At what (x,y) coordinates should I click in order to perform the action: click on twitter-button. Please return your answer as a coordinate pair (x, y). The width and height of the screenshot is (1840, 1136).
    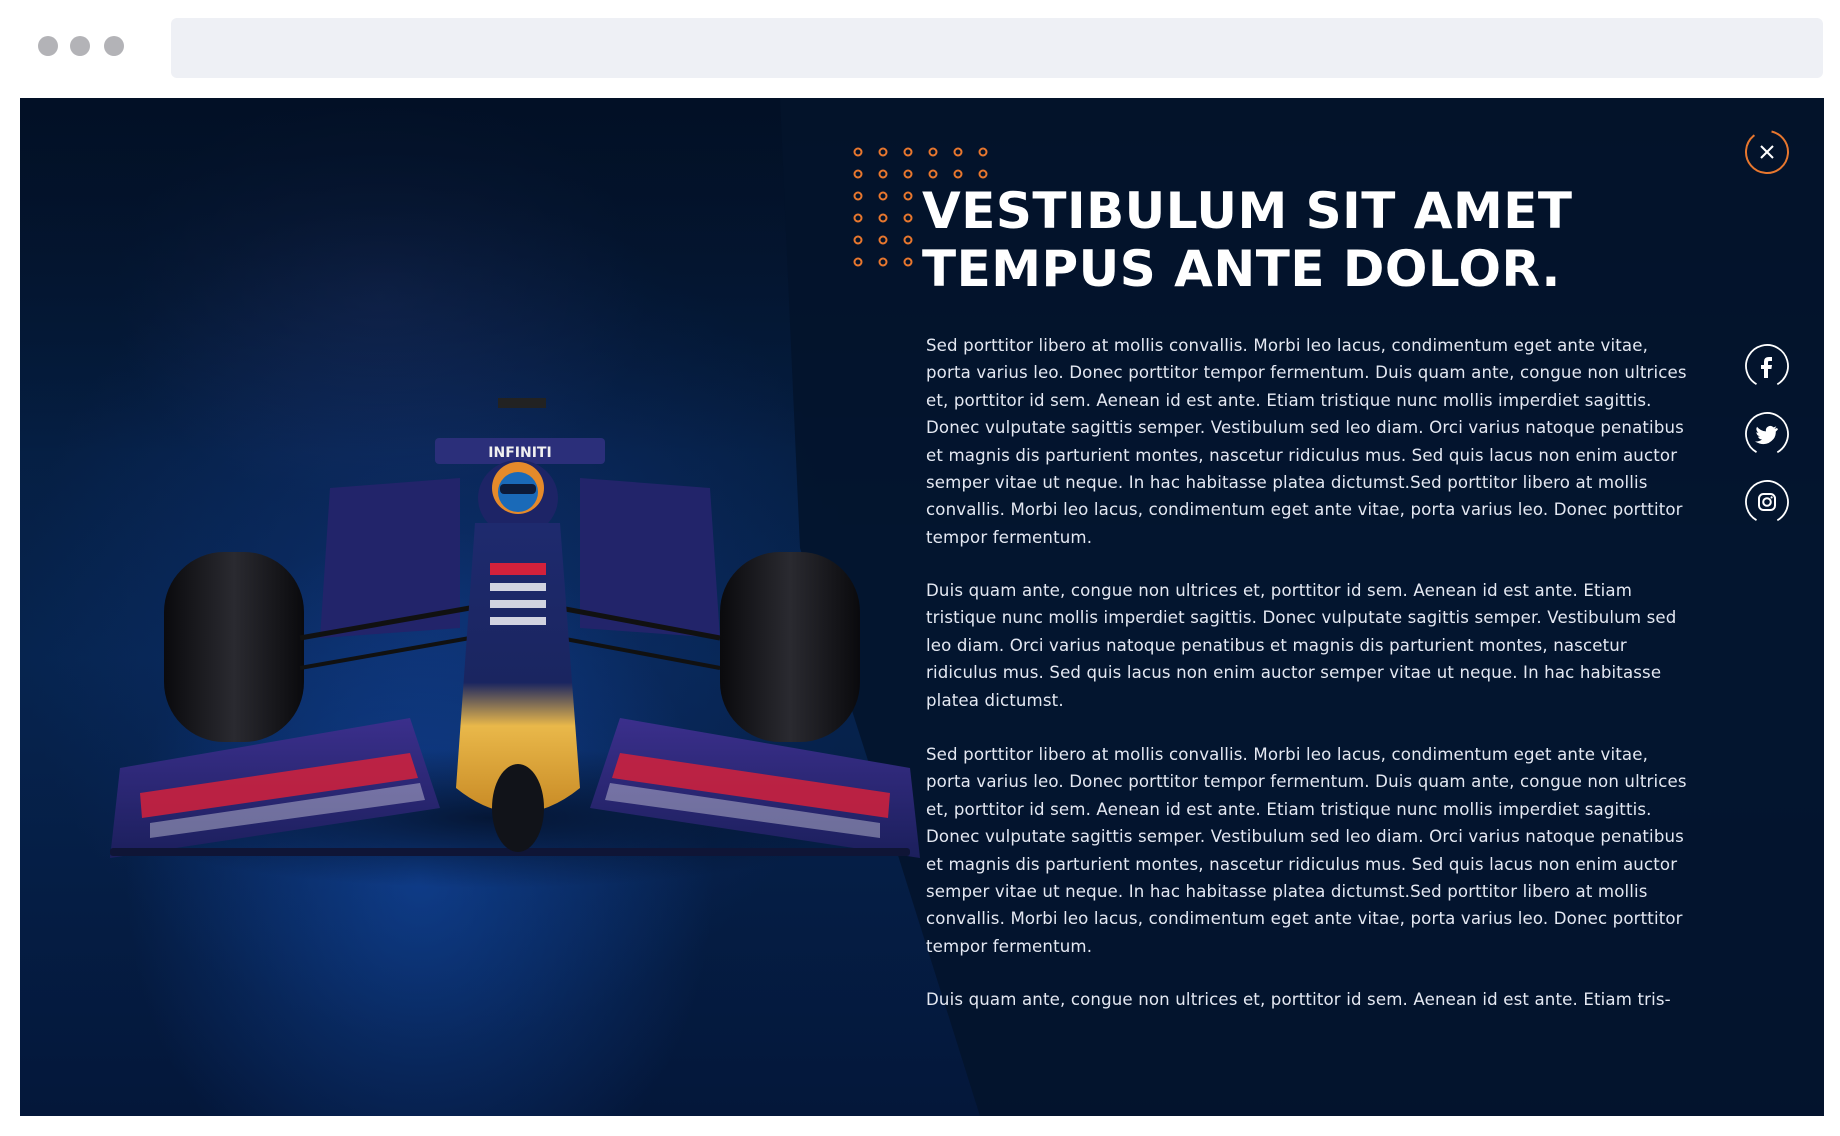
    Looking at the image, I should click on (1767, 434).